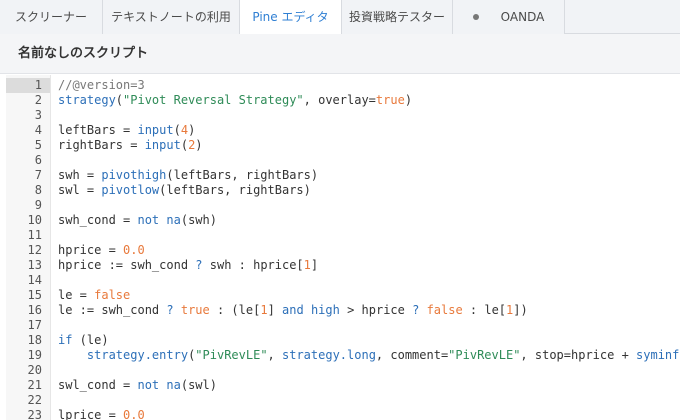 This screenshot has width=680, height=420. What do you see at coordinates (76, 295) in the screenshot?
I see `code-token: le =` at bounding box center [76, 295].